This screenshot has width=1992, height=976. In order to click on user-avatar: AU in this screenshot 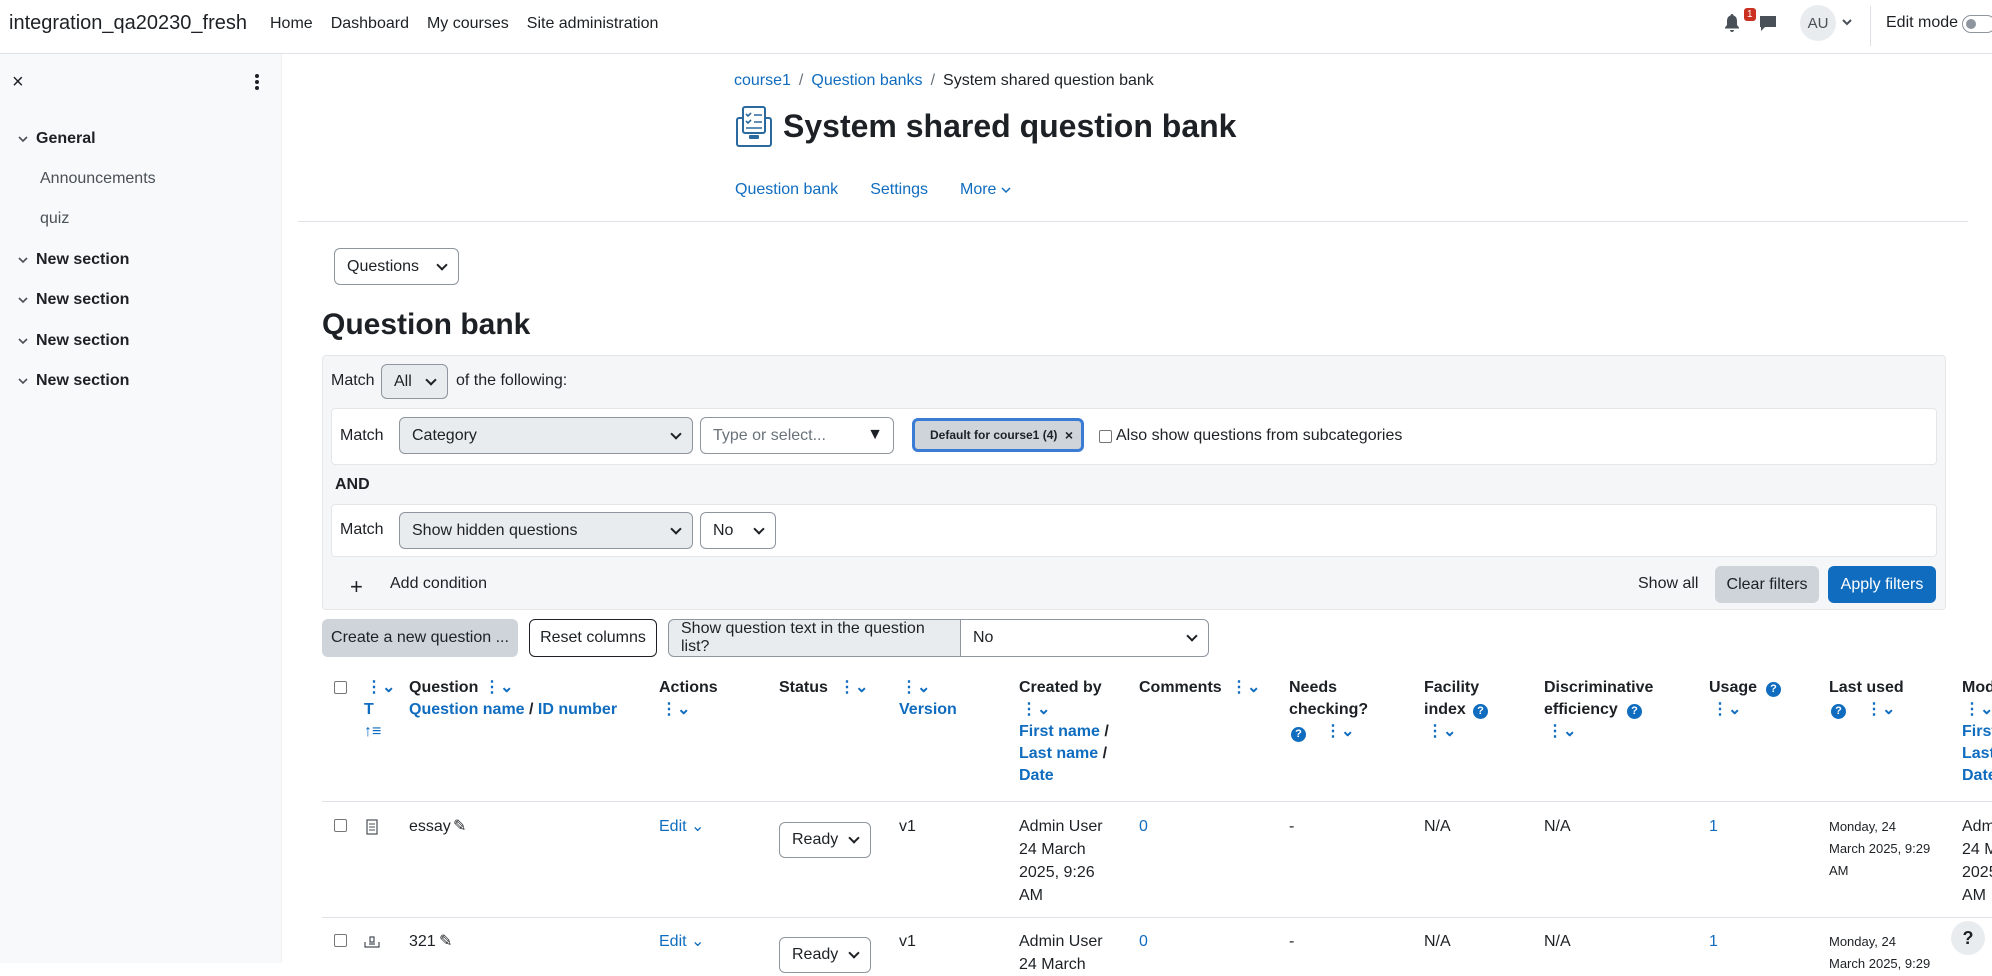, I will do `click(1818, 23)`.